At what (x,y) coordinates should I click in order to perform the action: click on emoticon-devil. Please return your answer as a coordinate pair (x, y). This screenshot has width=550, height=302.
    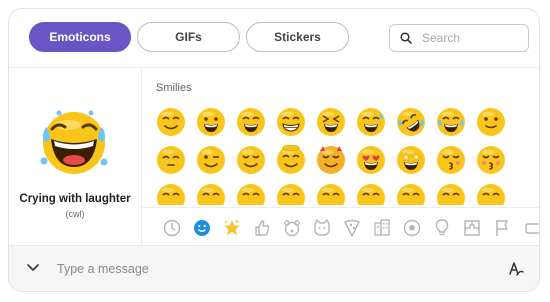
    Looking at the image, I should click on (331, 160).